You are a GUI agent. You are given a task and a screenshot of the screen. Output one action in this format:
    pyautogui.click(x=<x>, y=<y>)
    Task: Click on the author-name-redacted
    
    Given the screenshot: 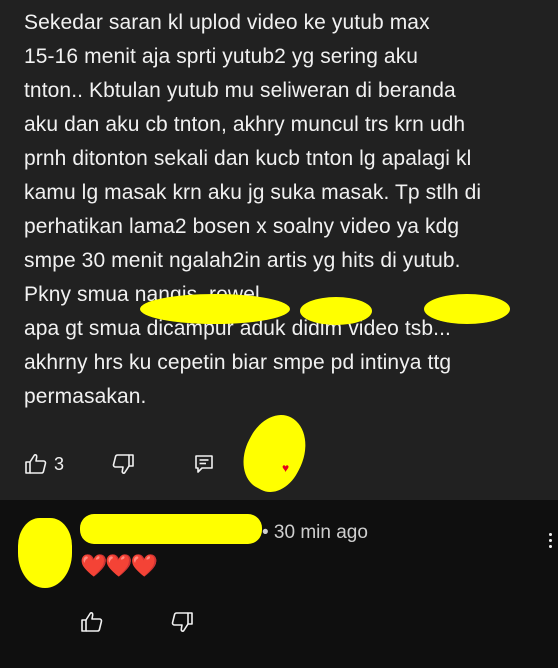 What is the action you would take?
    pyautogui.click(x=171, y=529)
    